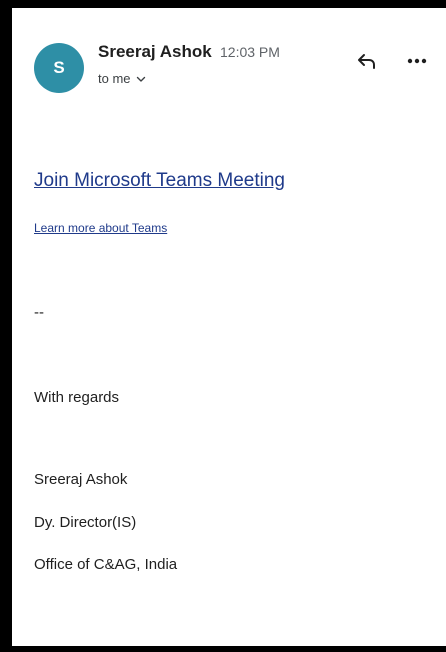 The image size is (446, 652). I want to click on signature-name: Sreeraj Ashok, so click(81, 479).